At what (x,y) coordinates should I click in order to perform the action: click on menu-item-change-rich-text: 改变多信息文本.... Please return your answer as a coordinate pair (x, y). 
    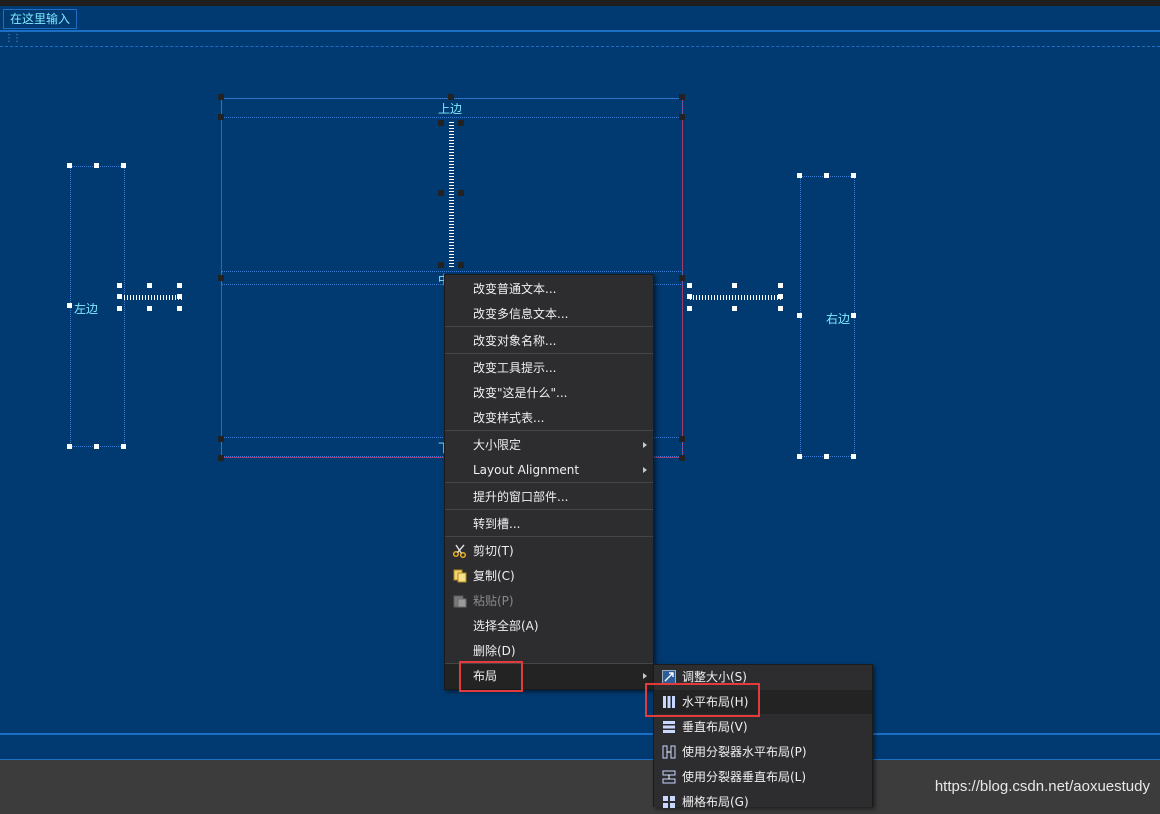
    Looking at the image, I should click on (549, 314).